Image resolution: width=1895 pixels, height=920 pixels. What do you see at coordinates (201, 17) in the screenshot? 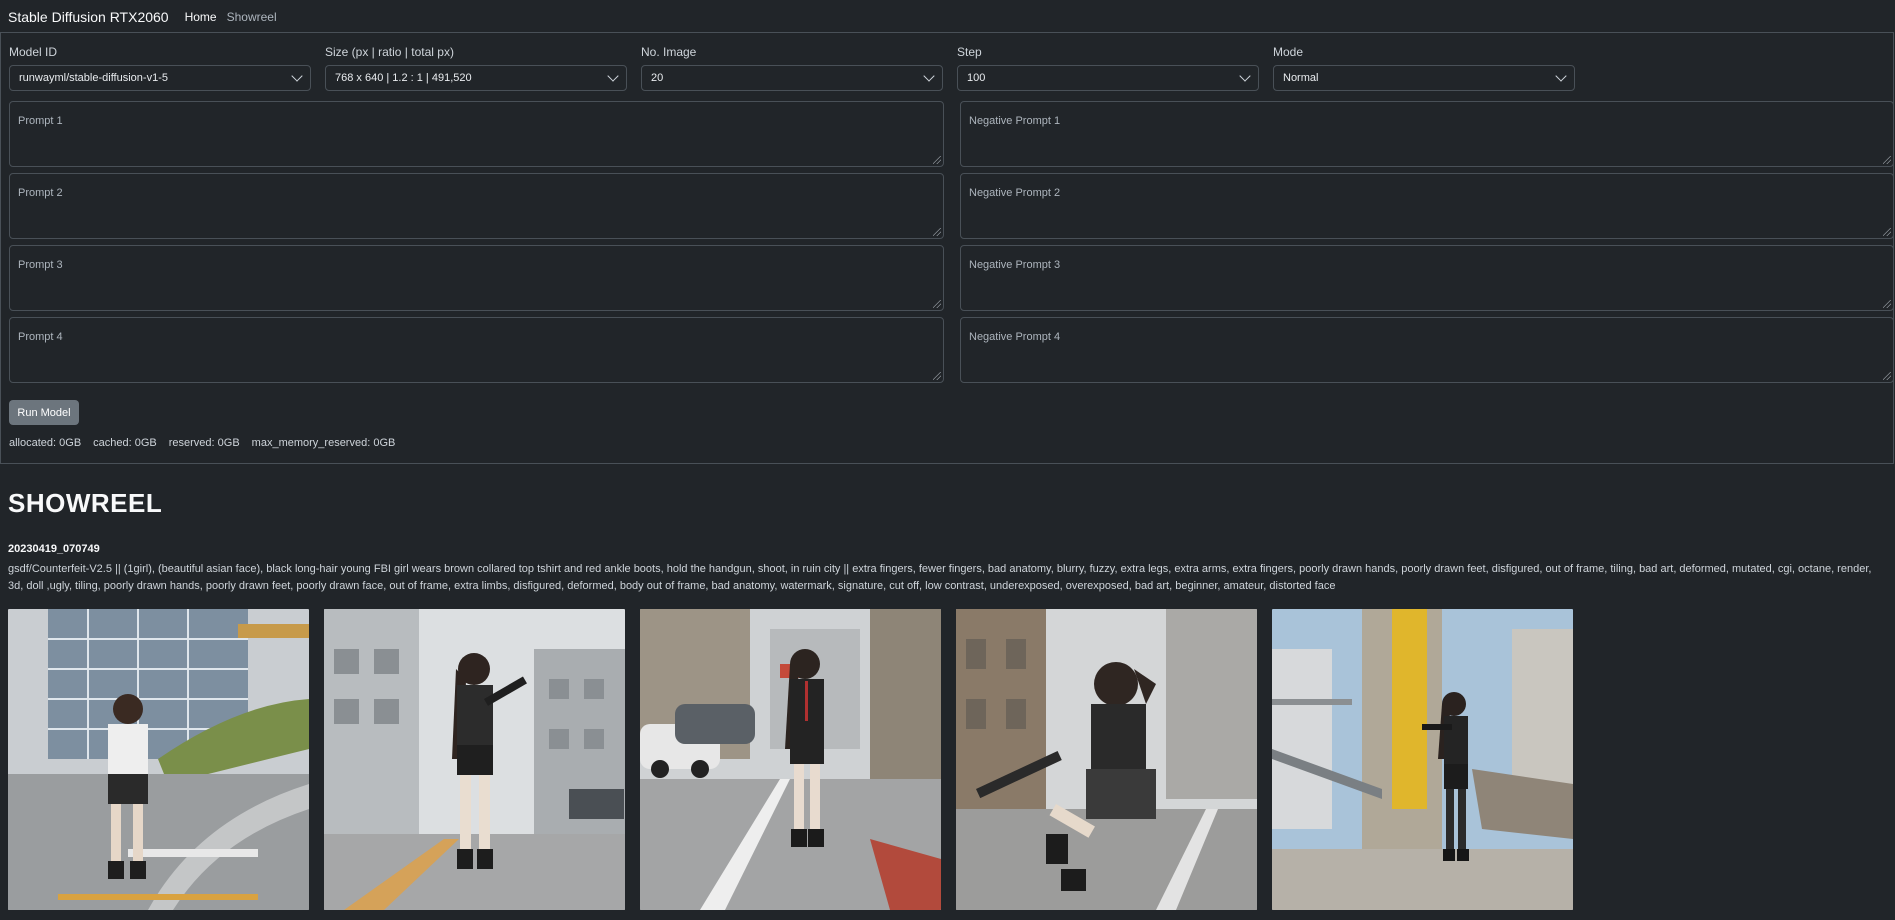
I see `nav-home: Home` at bounding box center [201, 17].